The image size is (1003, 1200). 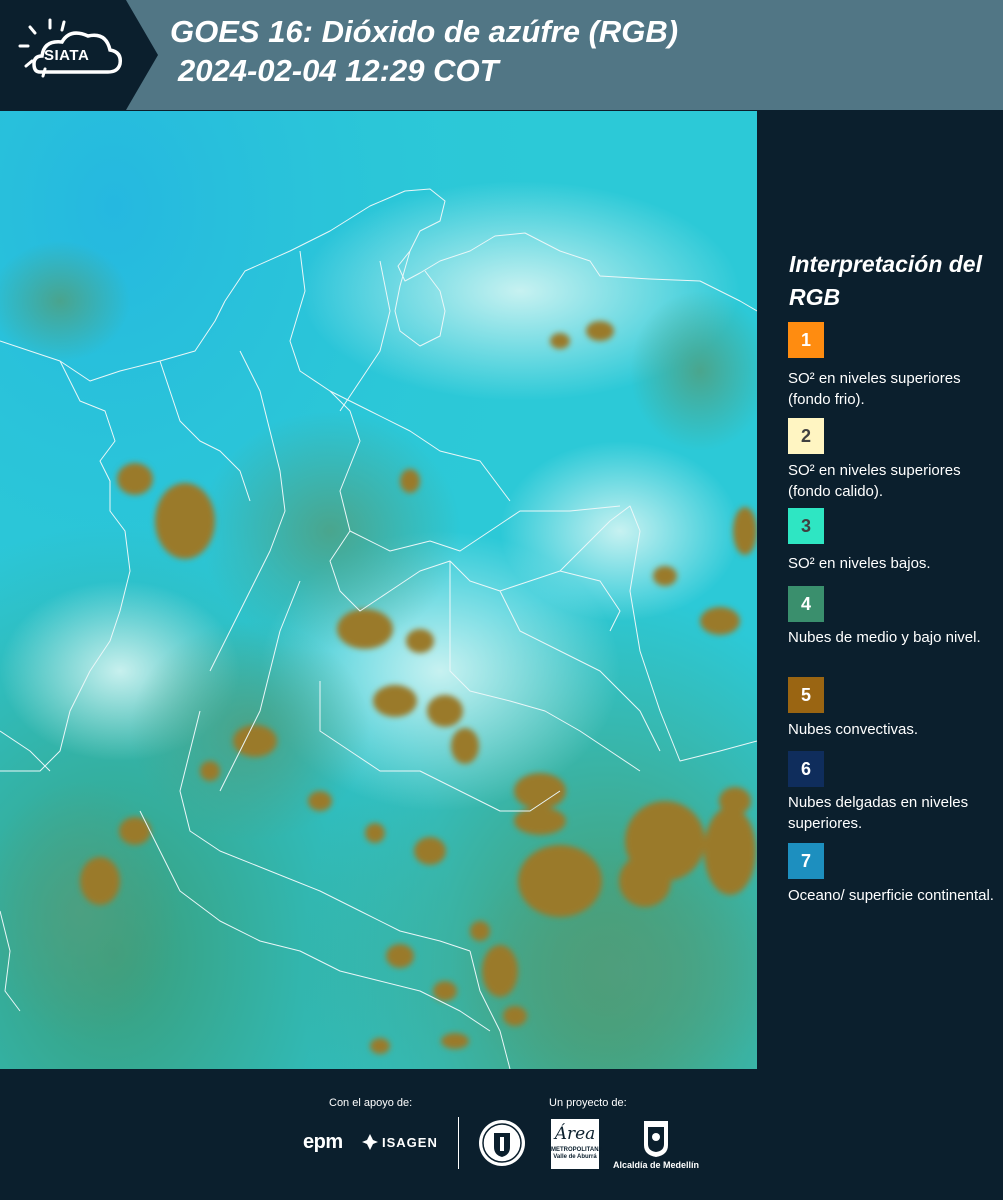 What do you see at coordinates (656, 1165) in the screenshot?
I see `alcaldia-text: Alcaldía de Medellín` at bounding box center [656, 1165].